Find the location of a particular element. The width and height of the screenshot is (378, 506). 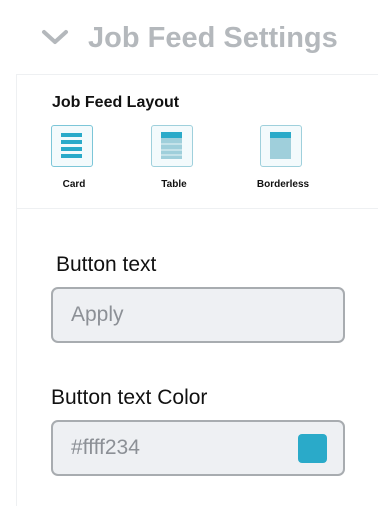

job-feed-layout-title: Job Feed Layout is located at coordinates (116, 102).